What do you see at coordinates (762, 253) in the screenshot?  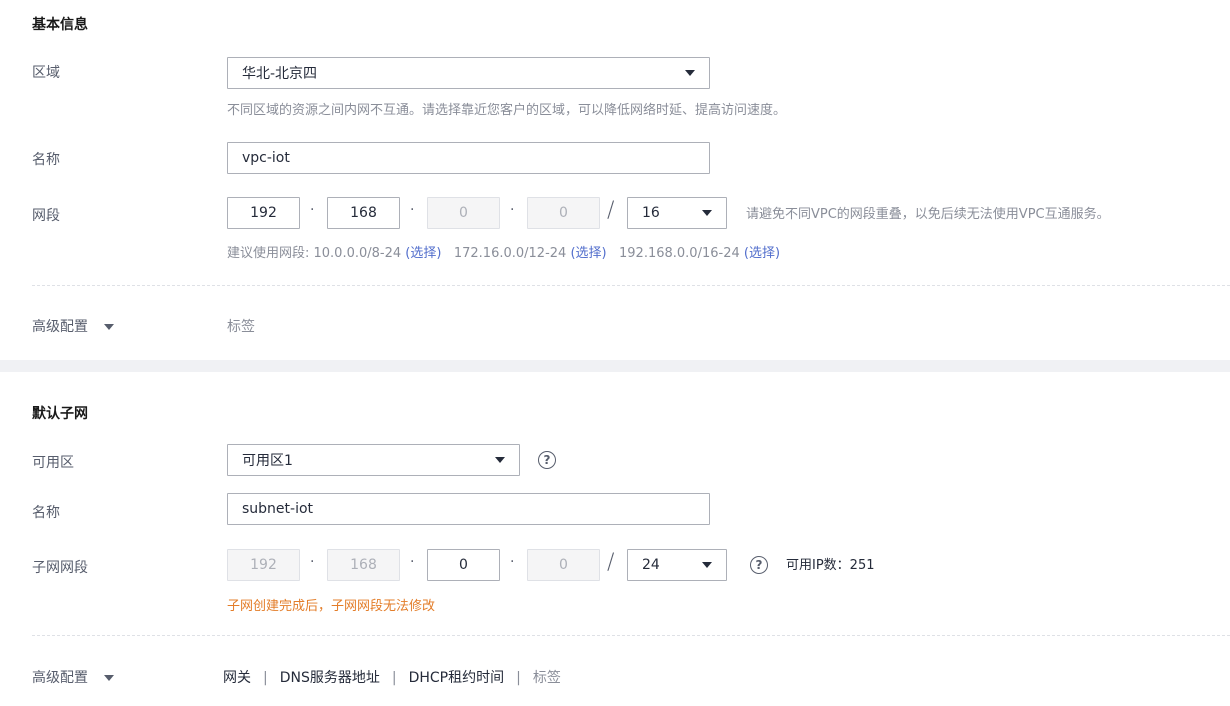 I see `suggest-3-select-link: (选择)` at bounding box center [762, 253].